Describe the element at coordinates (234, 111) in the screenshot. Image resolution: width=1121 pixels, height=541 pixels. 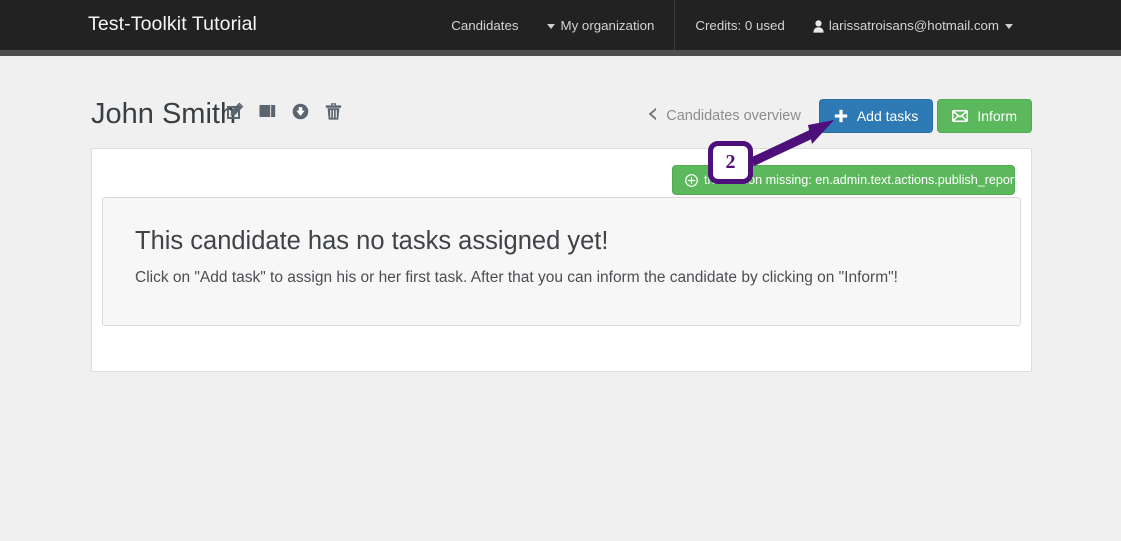
I see `edit-icon` at that location.